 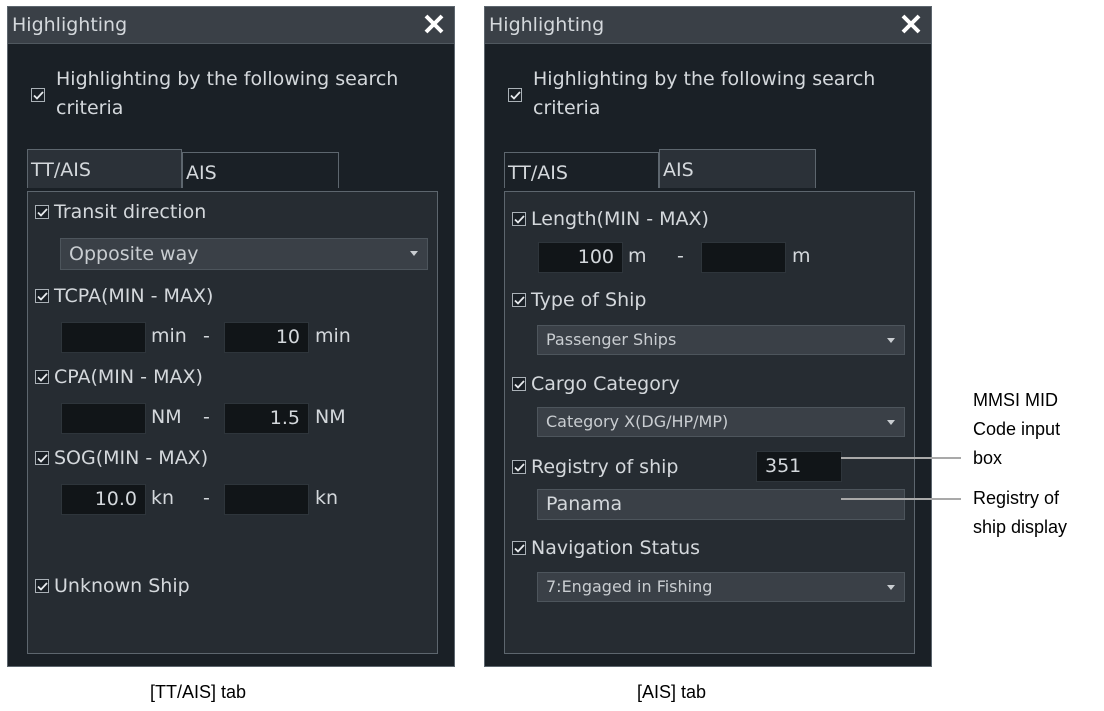 I want to click on title-bar: Highlighting, so click(x=708, y=25).